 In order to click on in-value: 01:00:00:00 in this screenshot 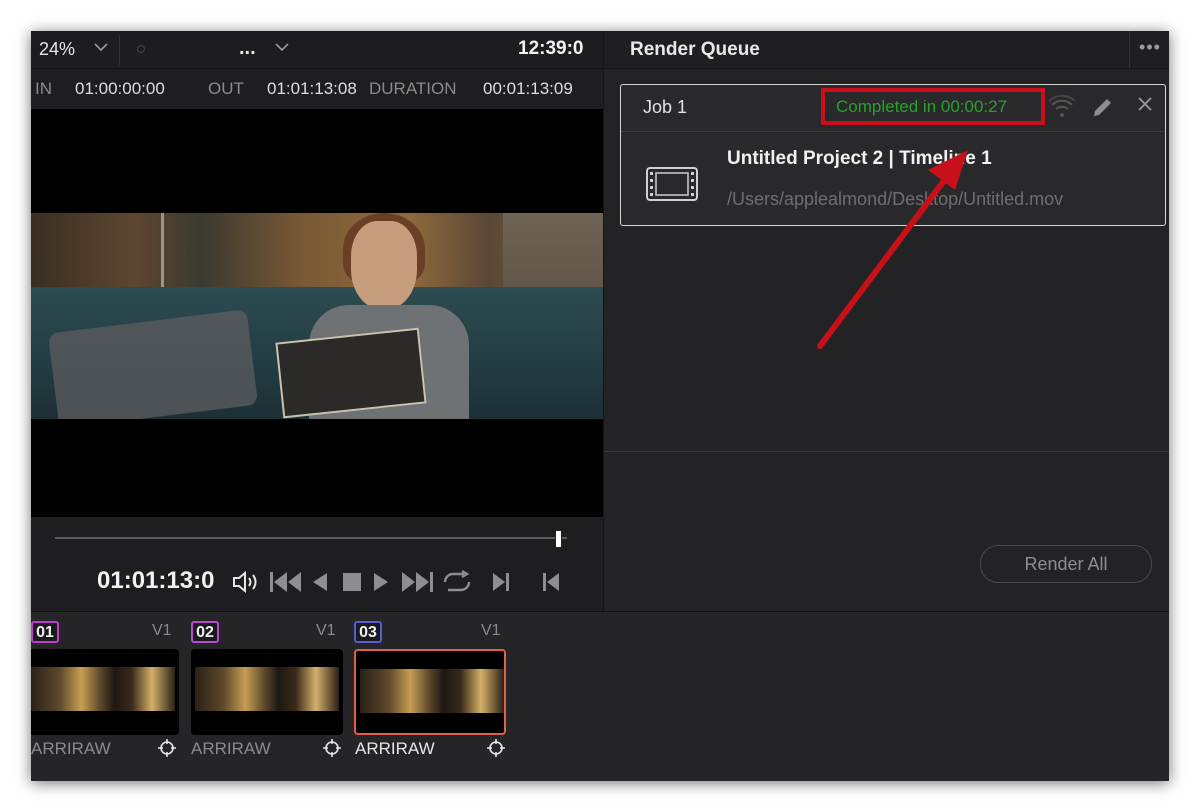, I will do `click(120, 88)`.